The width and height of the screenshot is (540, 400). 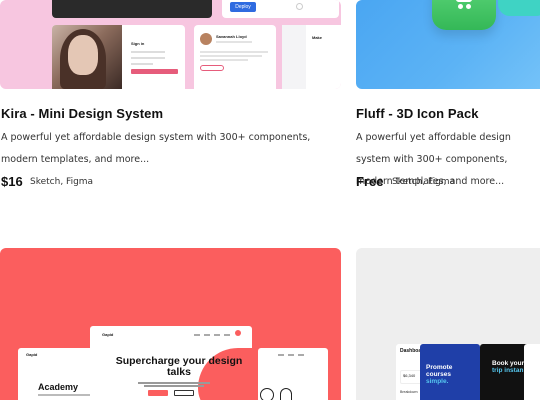 What do you see at coordinates (439, 374) in the screenshot?
I see `preview-promo-heading: Promote courses simple.` at bounding box center [439, 374].